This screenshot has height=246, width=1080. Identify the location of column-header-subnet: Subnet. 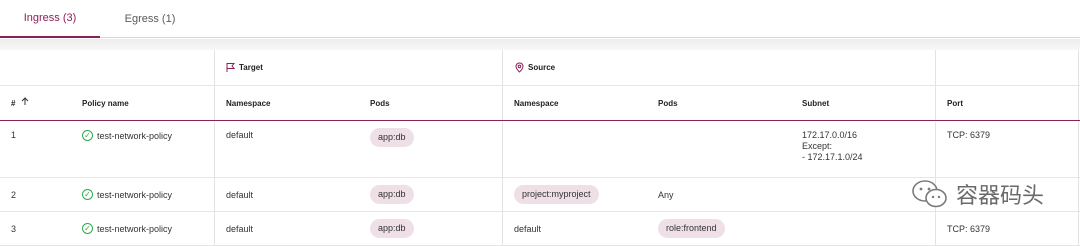
(815, 103).